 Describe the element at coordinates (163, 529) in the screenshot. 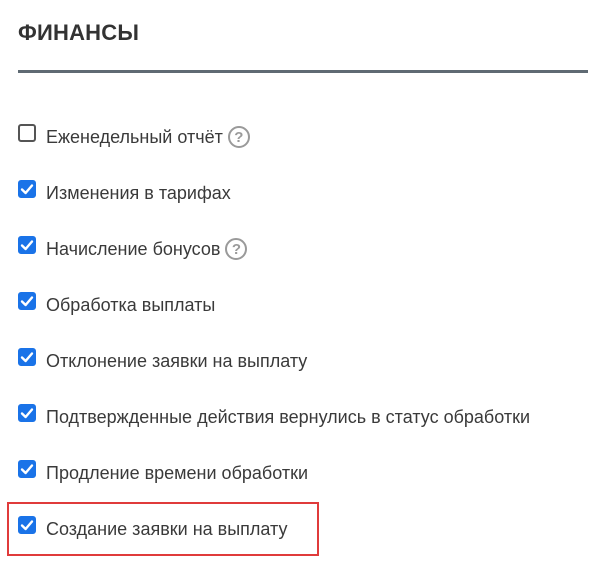

I see `highlight-box` at that location.